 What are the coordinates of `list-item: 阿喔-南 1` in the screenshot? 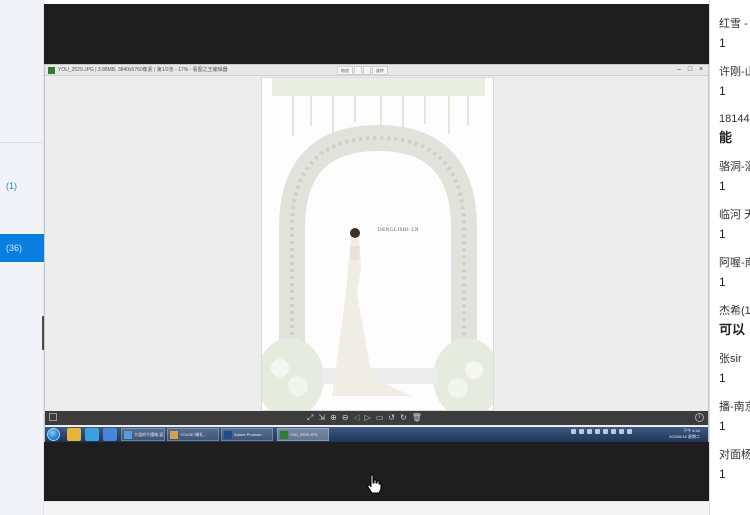 It's located at (734, 273).